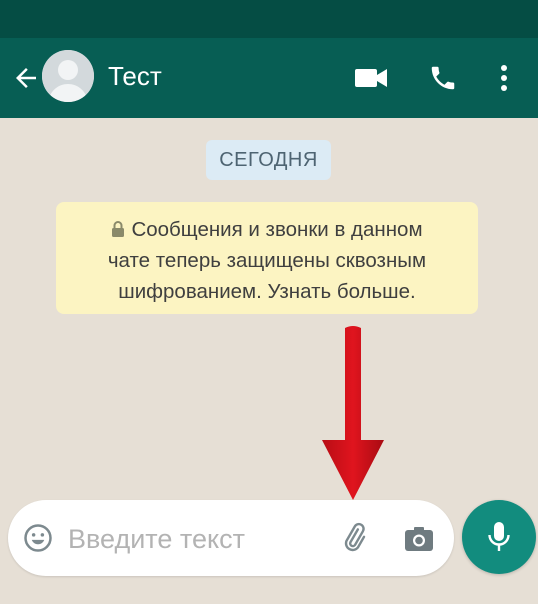 The width and height of the screenshot is (538, 604). I want to click on emoji-button, so click(38, 538).